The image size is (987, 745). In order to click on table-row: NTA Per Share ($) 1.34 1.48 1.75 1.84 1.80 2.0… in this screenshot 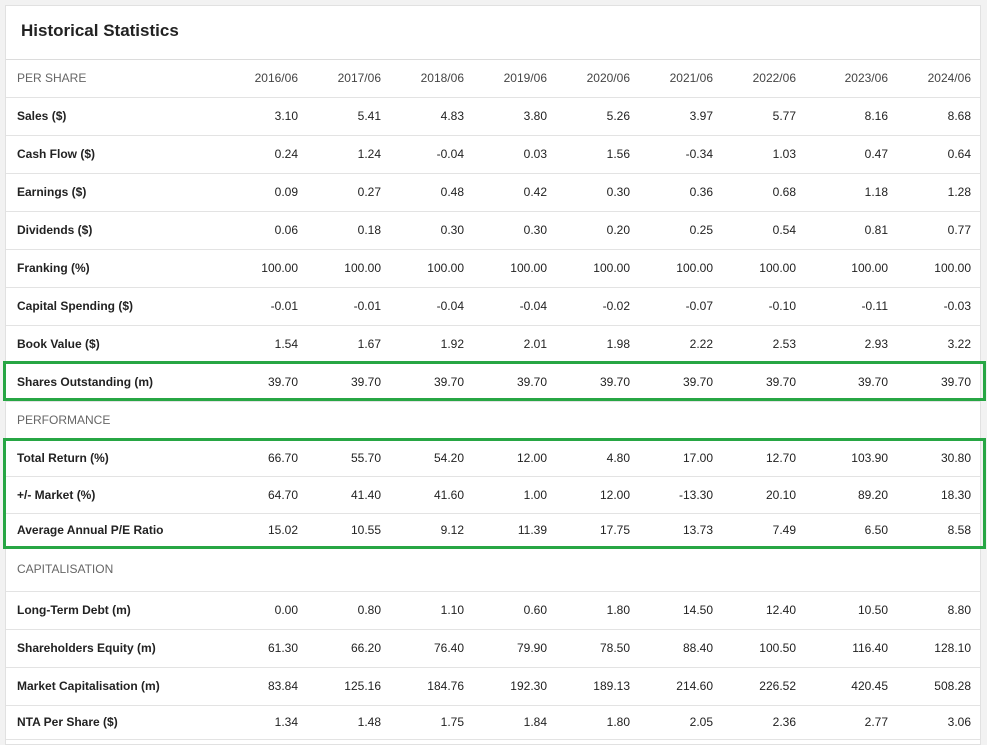, I will do `click(493, 722)`.